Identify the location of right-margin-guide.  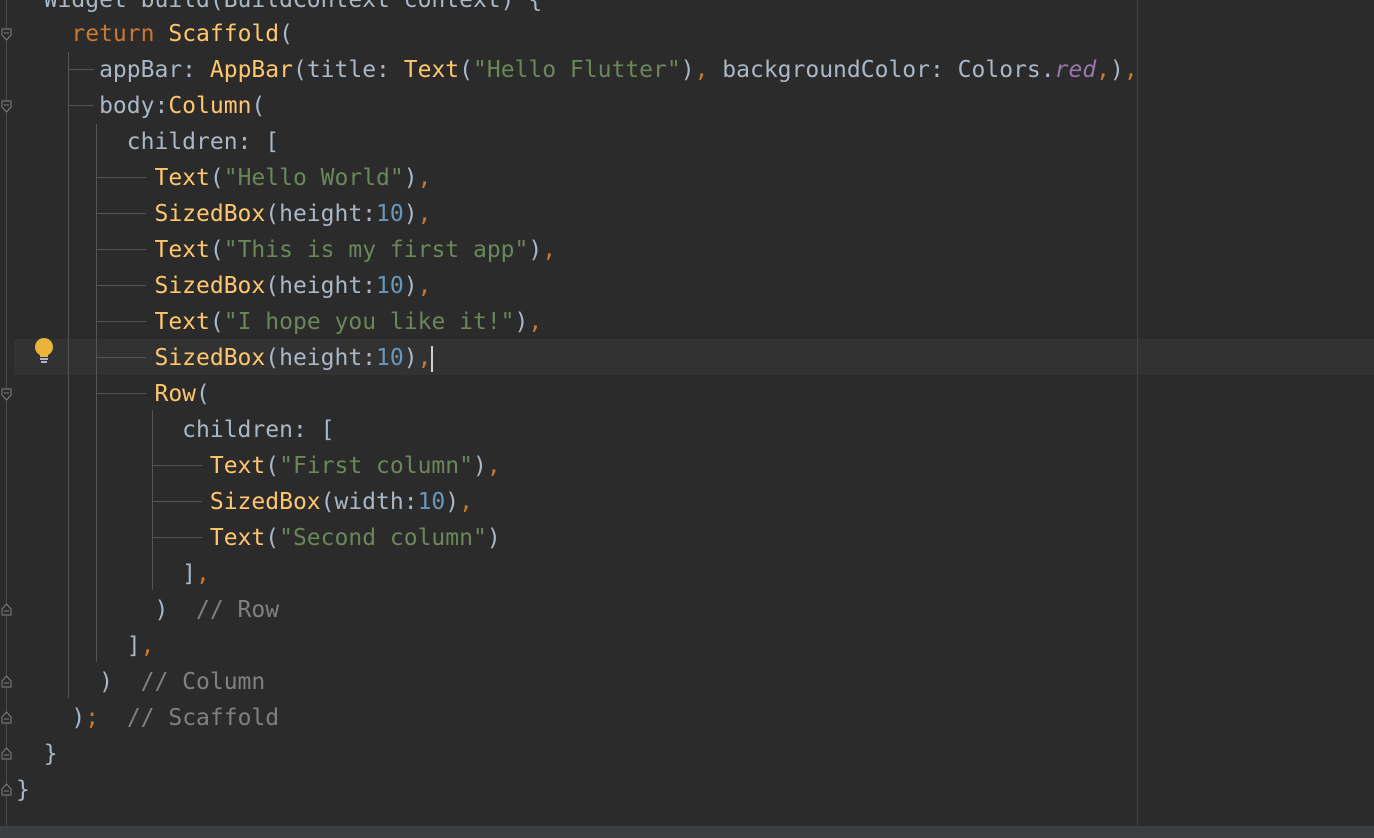
(1137, 413).